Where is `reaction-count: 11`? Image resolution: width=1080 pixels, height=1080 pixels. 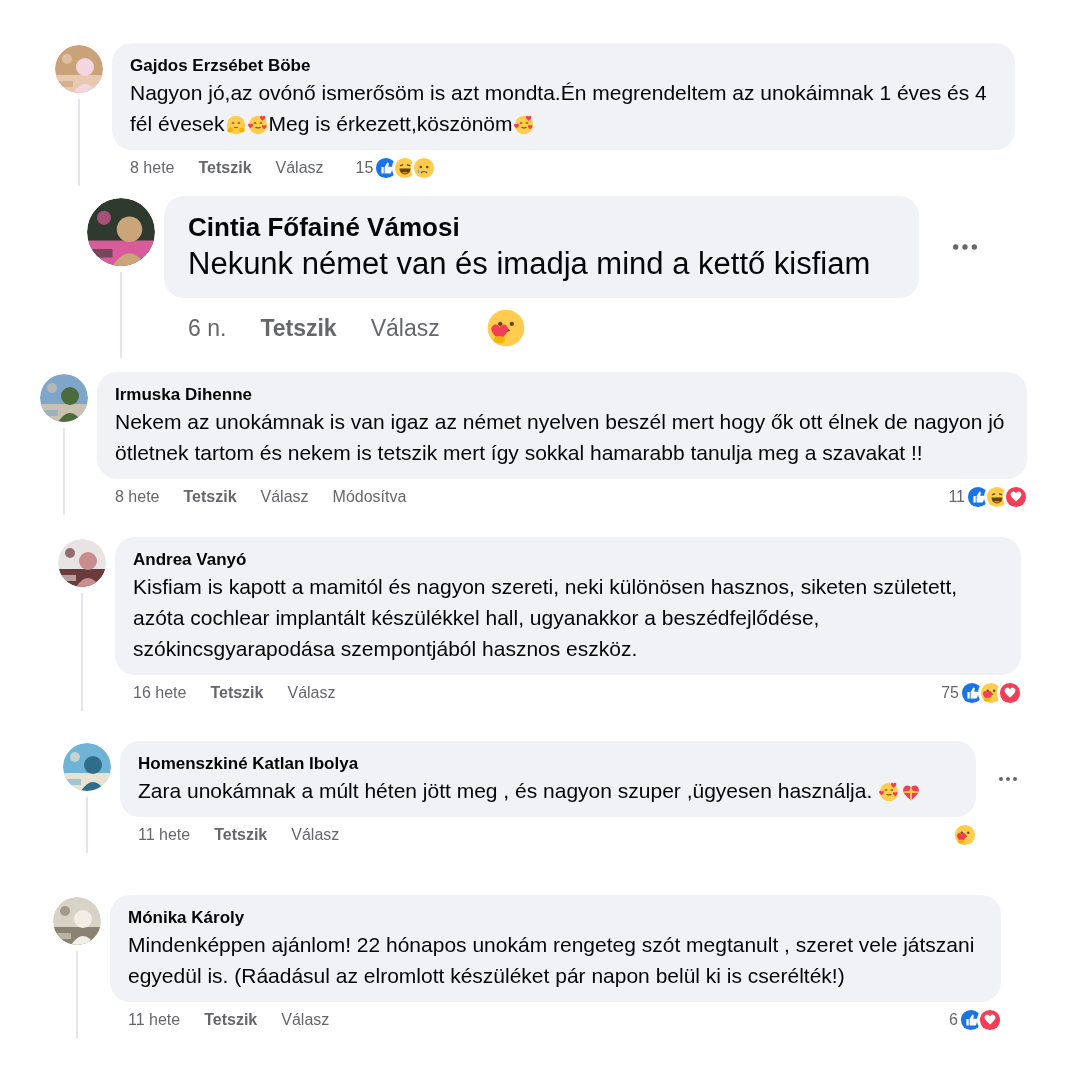 reaction-count: 11 is located at coordinates (956, 497).